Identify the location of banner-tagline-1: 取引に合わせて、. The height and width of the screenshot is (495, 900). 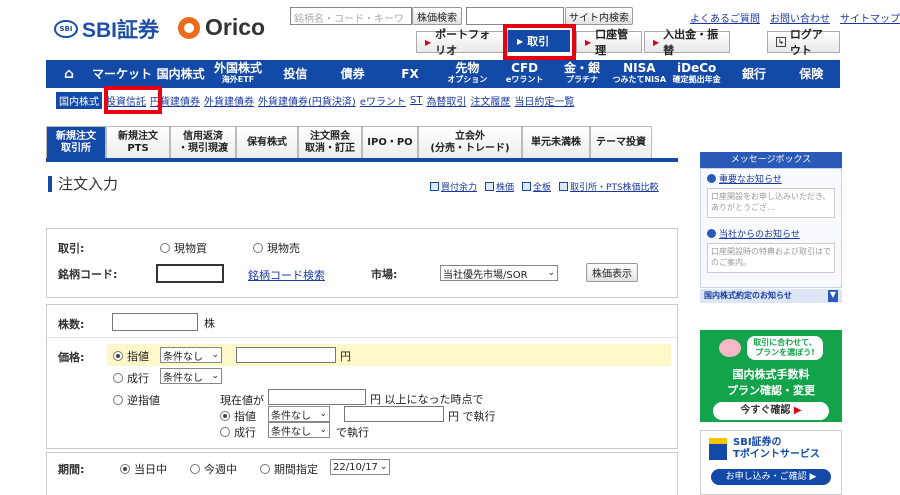
(785, 342).